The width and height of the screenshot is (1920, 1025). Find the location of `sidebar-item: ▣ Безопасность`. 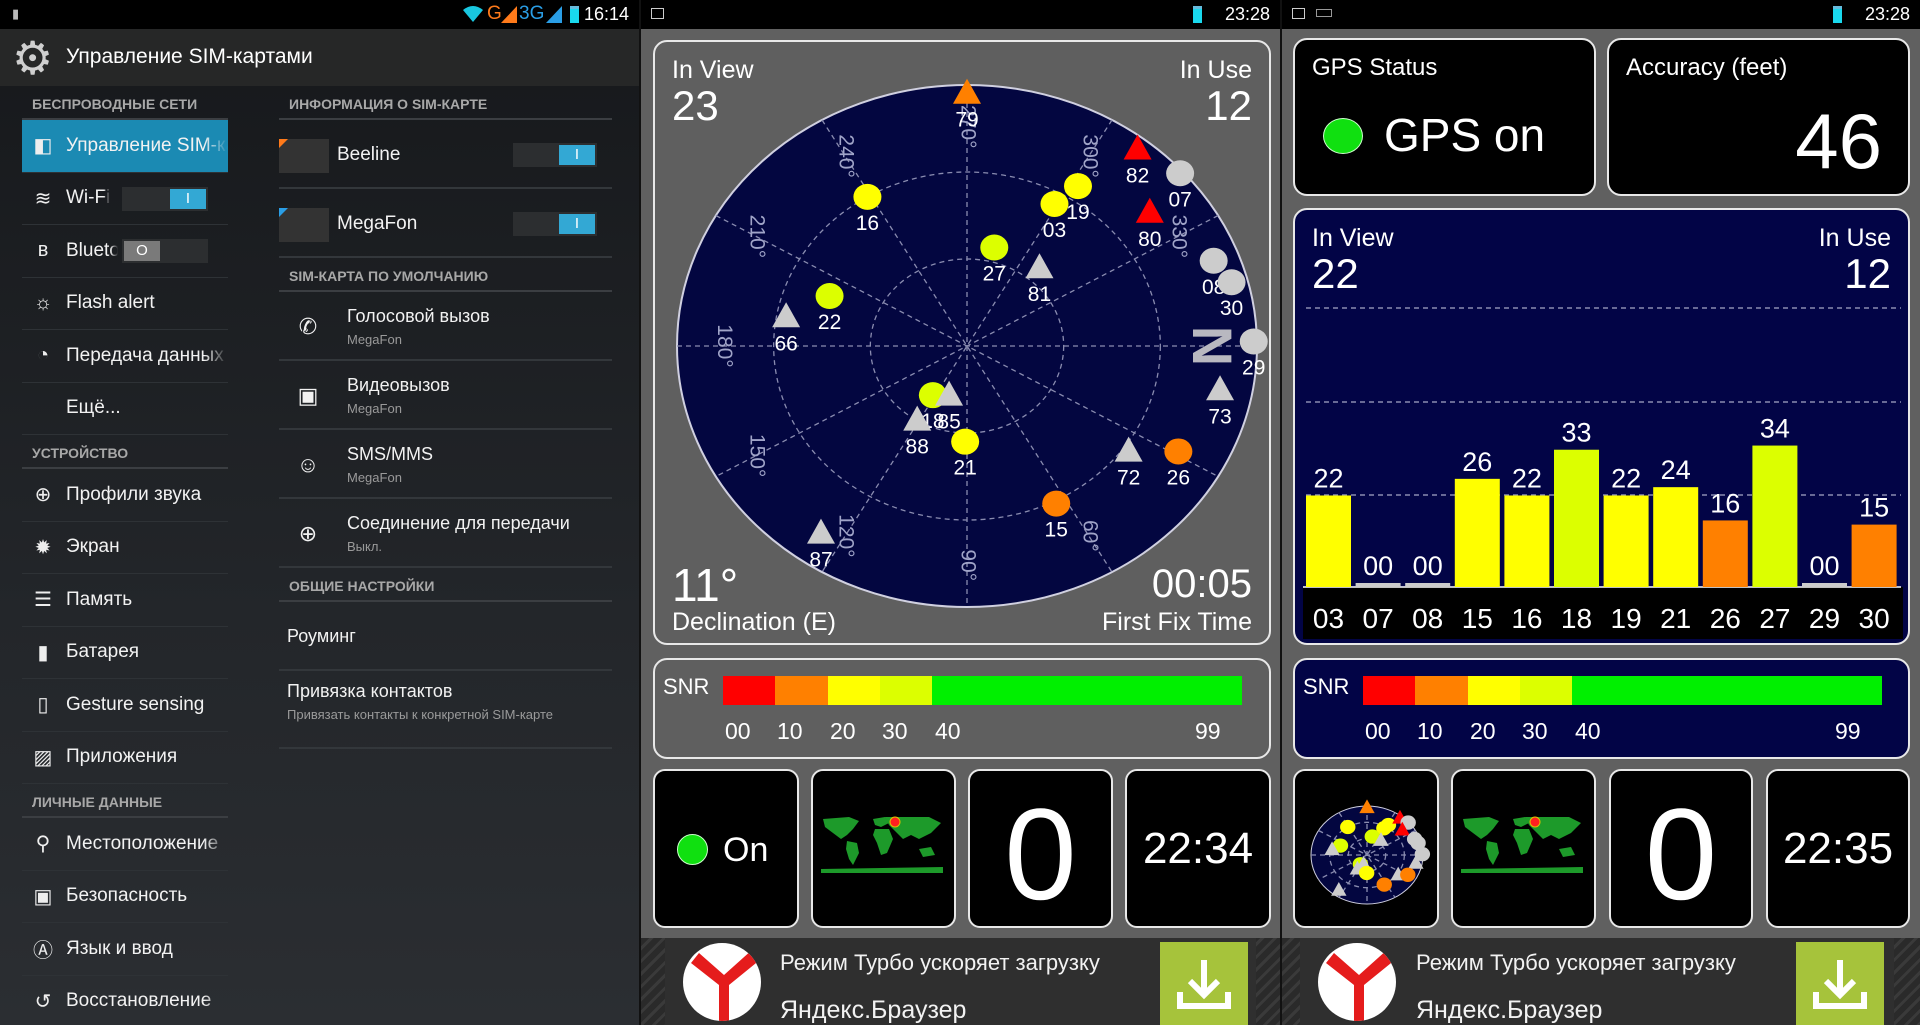

sidebar-item: ▣ Безопасность is located at coordinates (125, 897).